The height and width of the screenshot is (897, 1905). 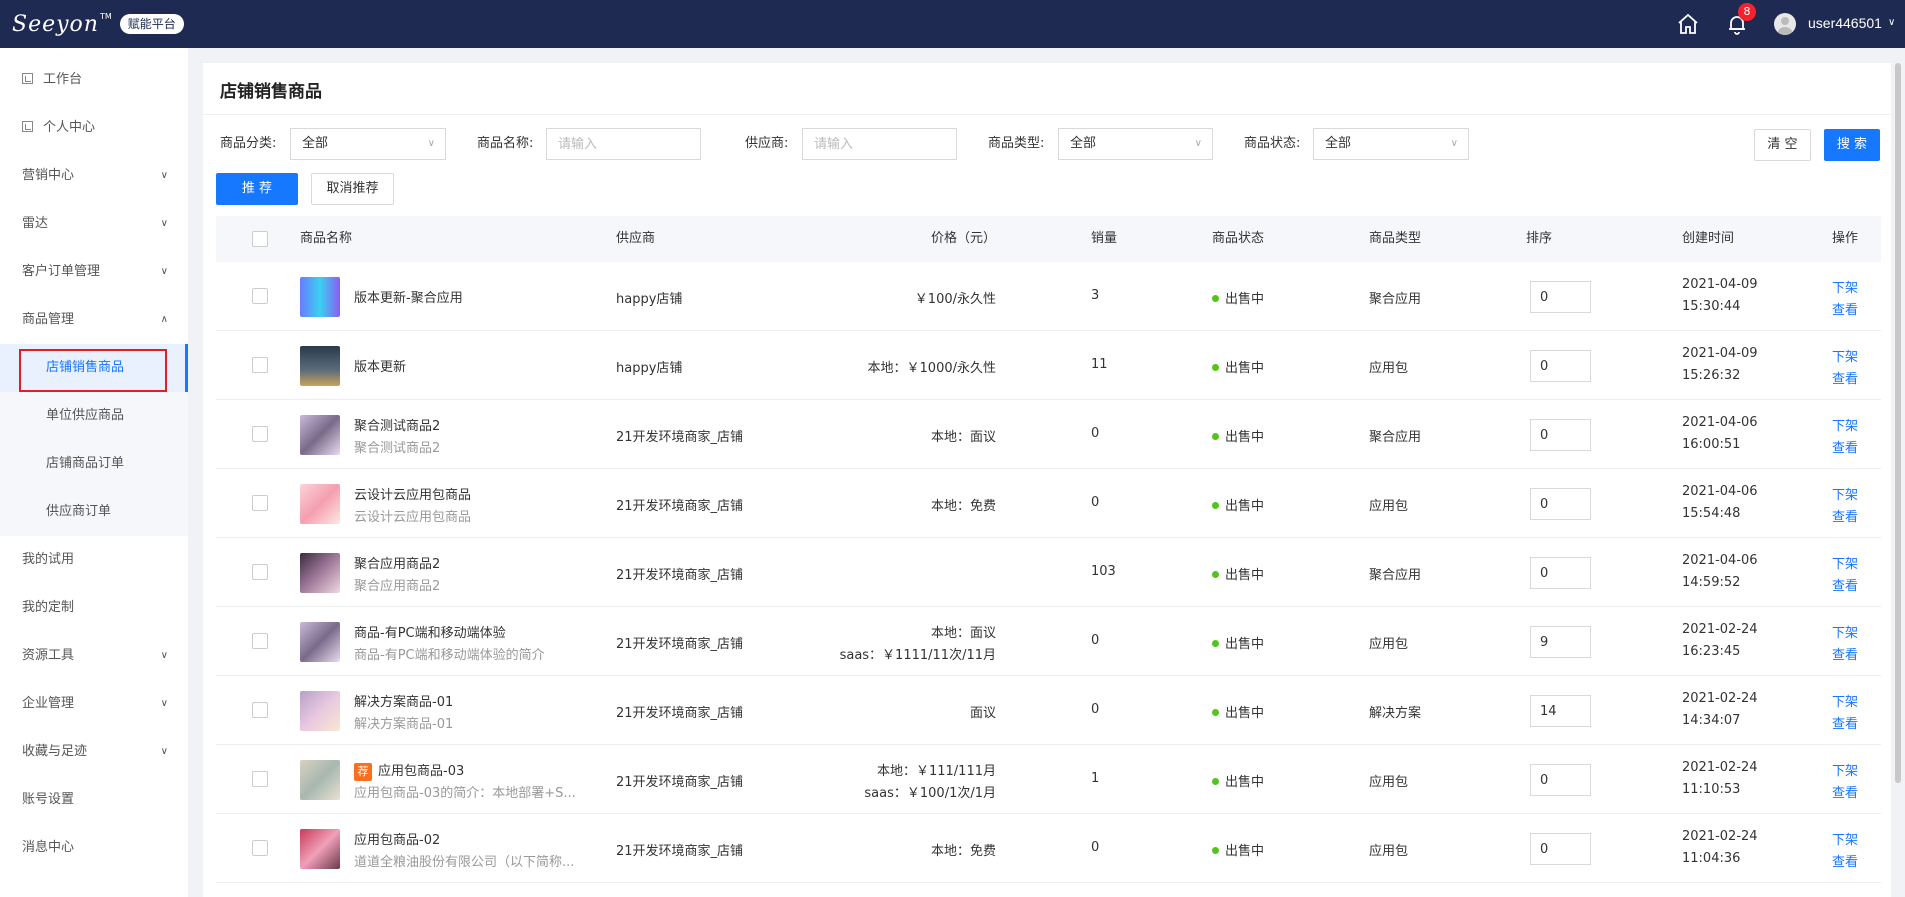 I want to click on sidebar-item-favorites: 收藏与足迹 ∨, so click(x=94, y=752).